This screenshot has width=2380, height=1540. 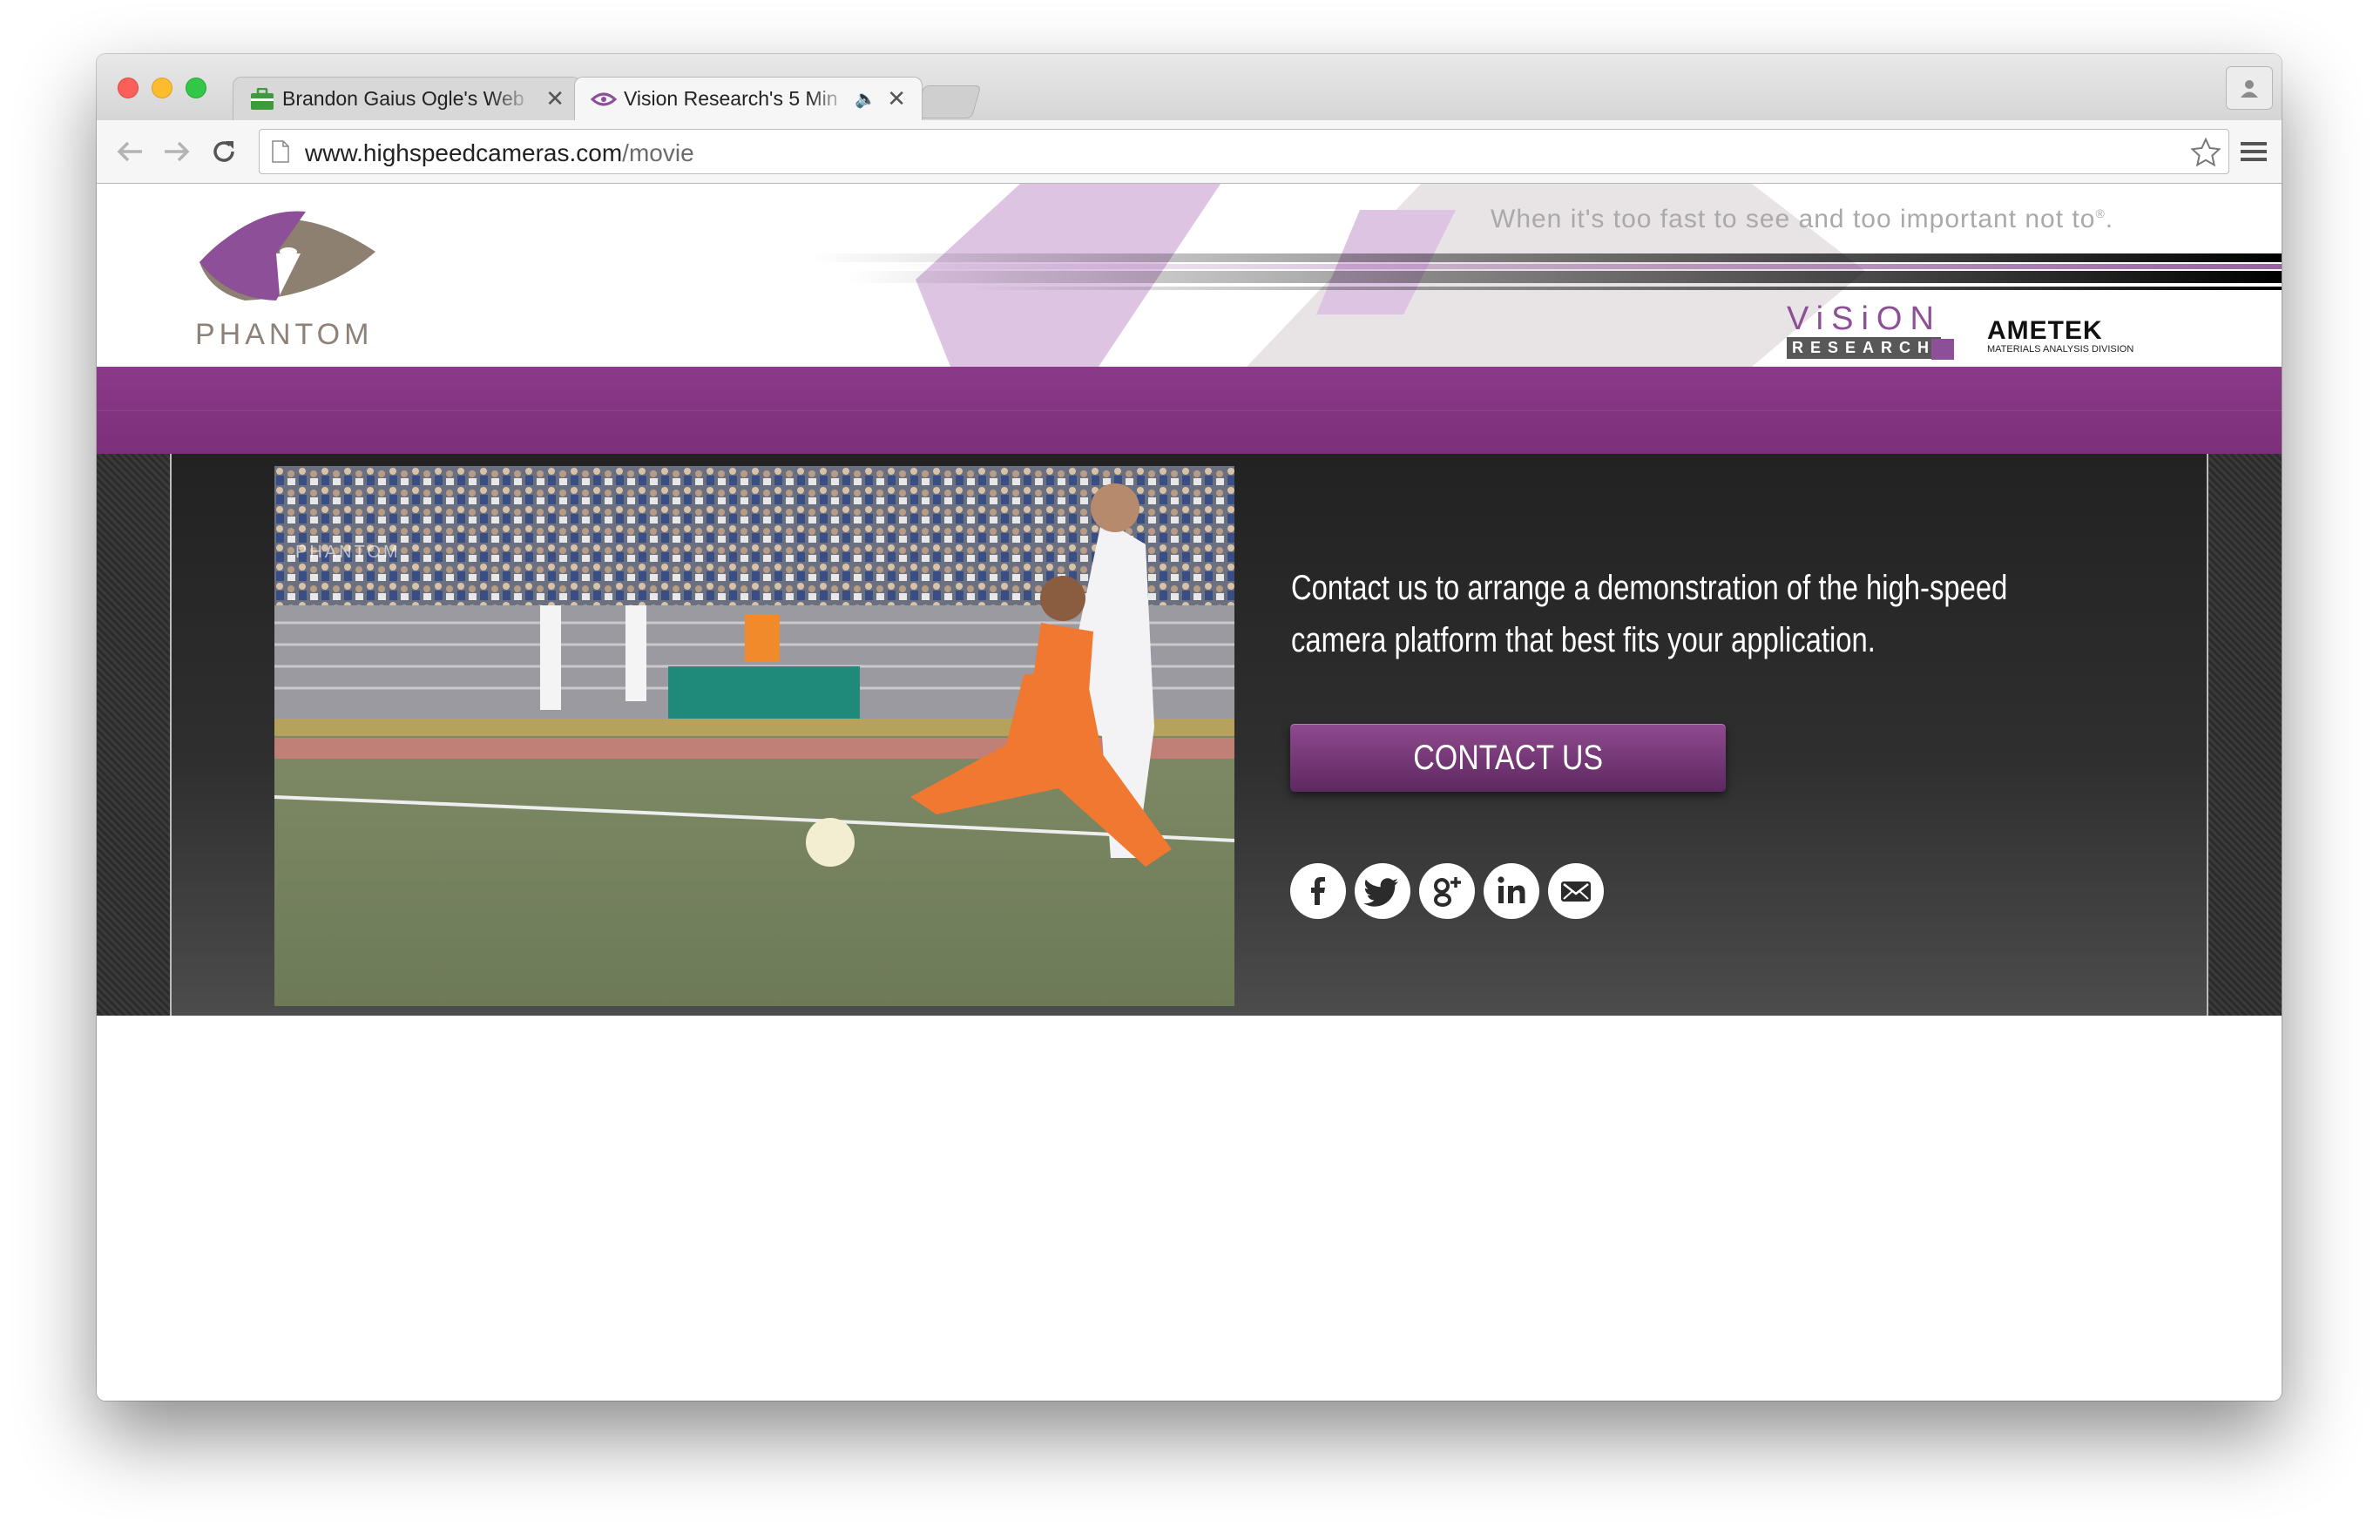 I want to click on contact-us-button: CONTACT US, so click(x=1508, y=758).